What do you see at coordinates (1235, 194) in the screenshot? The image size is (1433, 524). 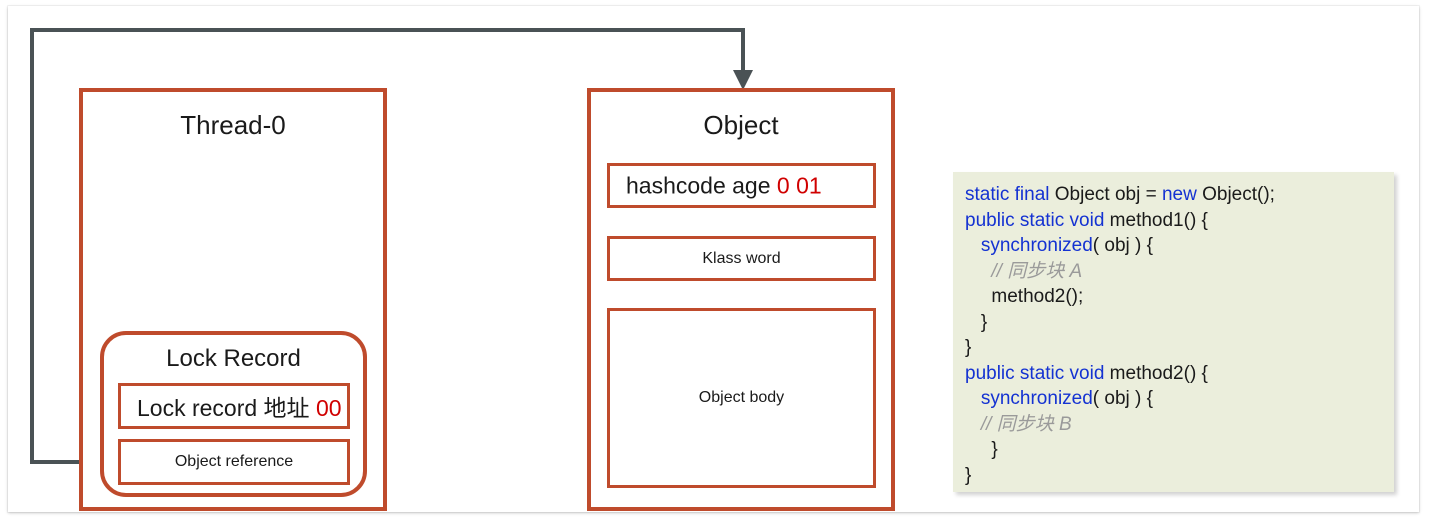 I see `code-text: Object();` at bounding box center [1235, 194].